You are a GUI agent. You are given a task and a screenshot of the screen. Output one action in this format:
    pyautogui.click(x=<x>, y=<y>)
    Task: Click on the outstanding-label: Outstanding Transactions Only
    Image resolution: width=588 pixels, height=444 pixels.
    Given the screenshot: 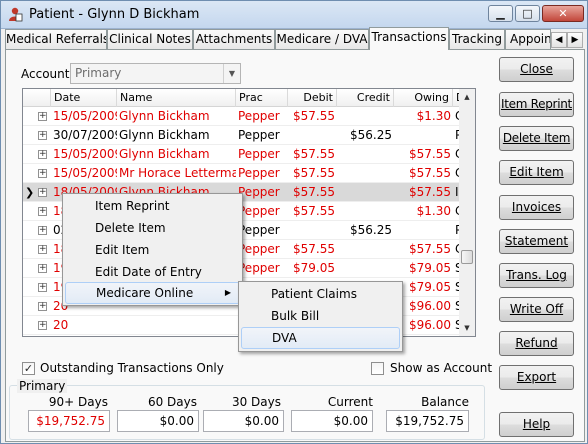 What is the action you would take?
    pyautogui.click(x=132, y=368)
    